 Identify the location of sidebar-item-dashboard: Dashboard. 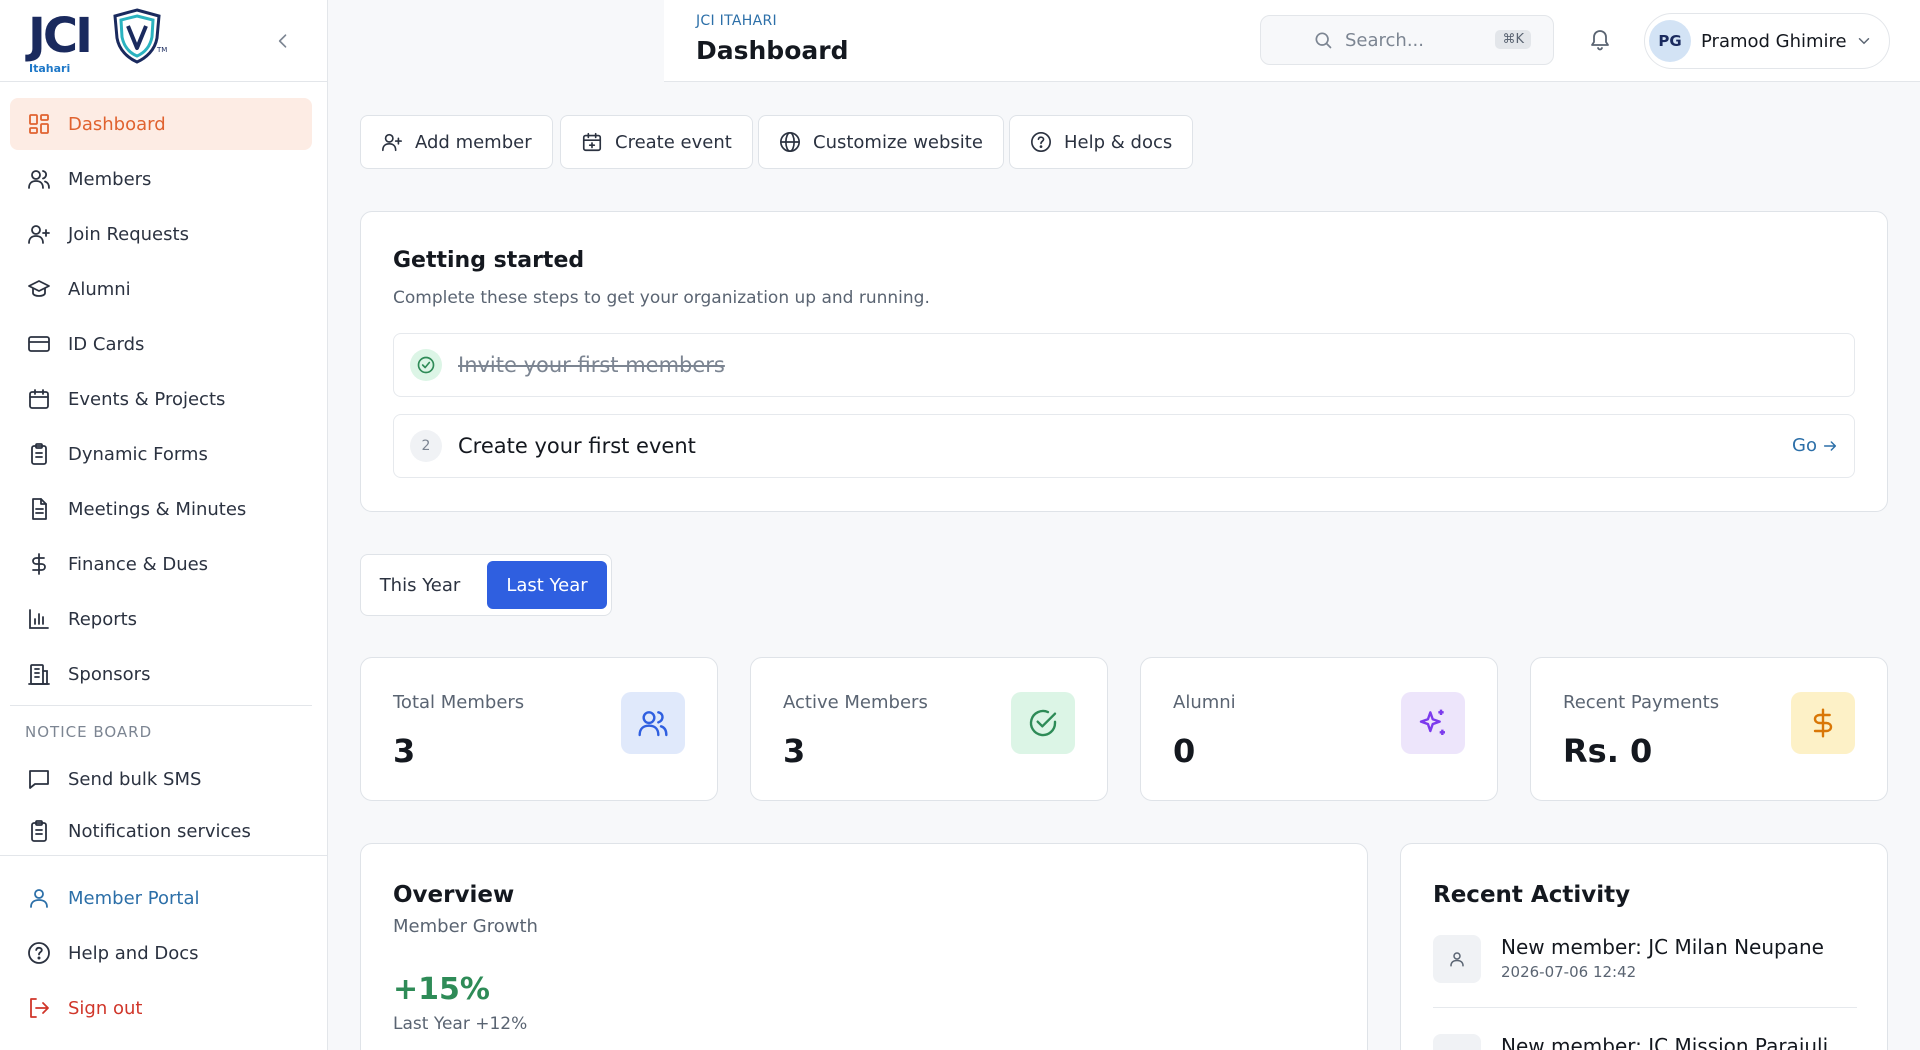
(161, 124).